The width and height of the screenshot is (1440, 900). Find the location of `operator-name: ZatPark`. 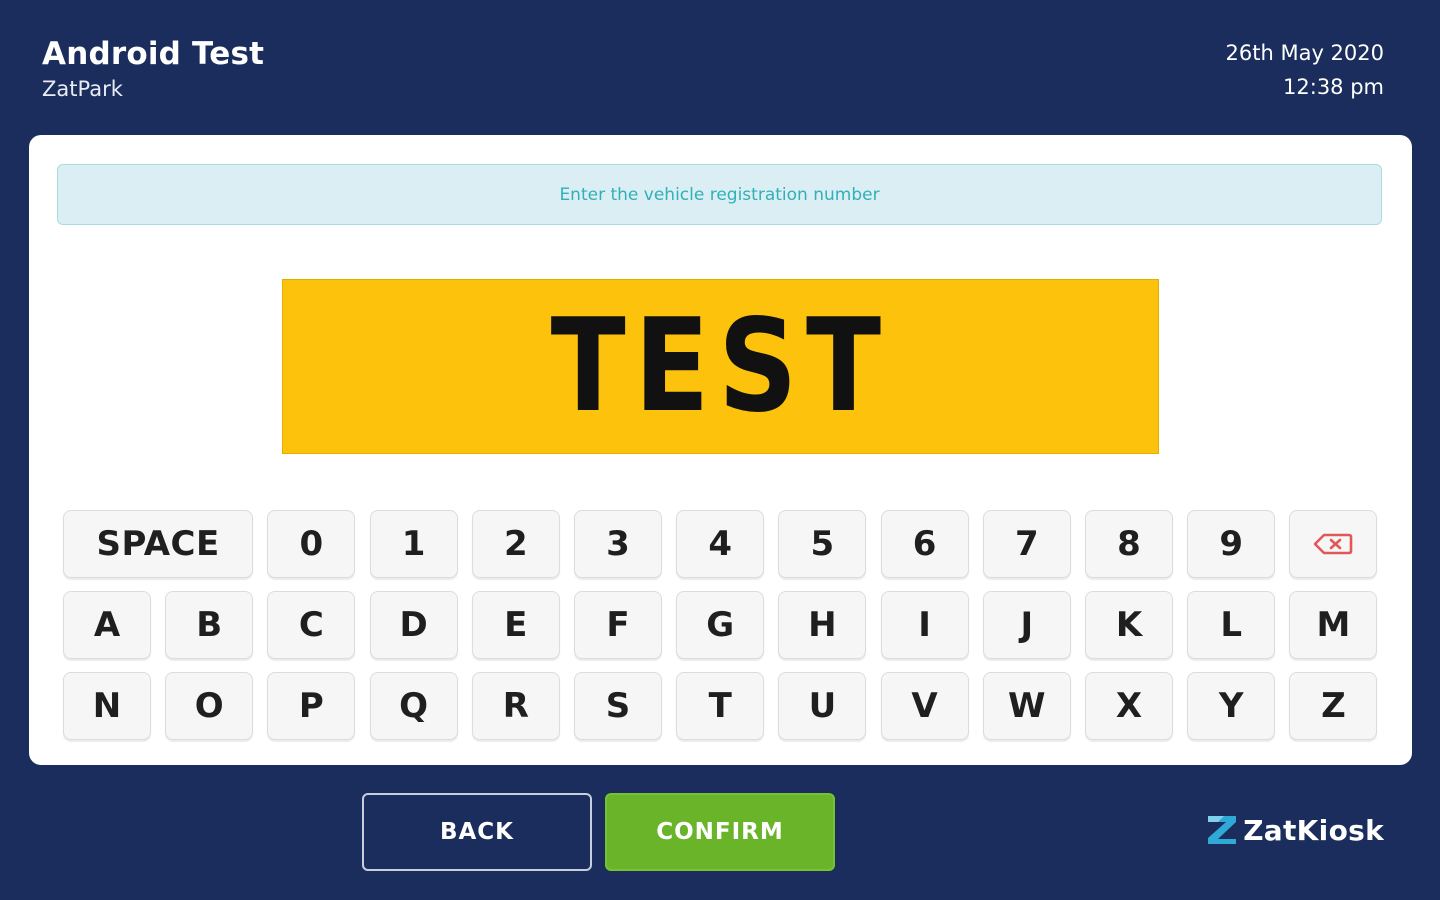

operator-name: ZatPark is located at coordinates (82, 89).